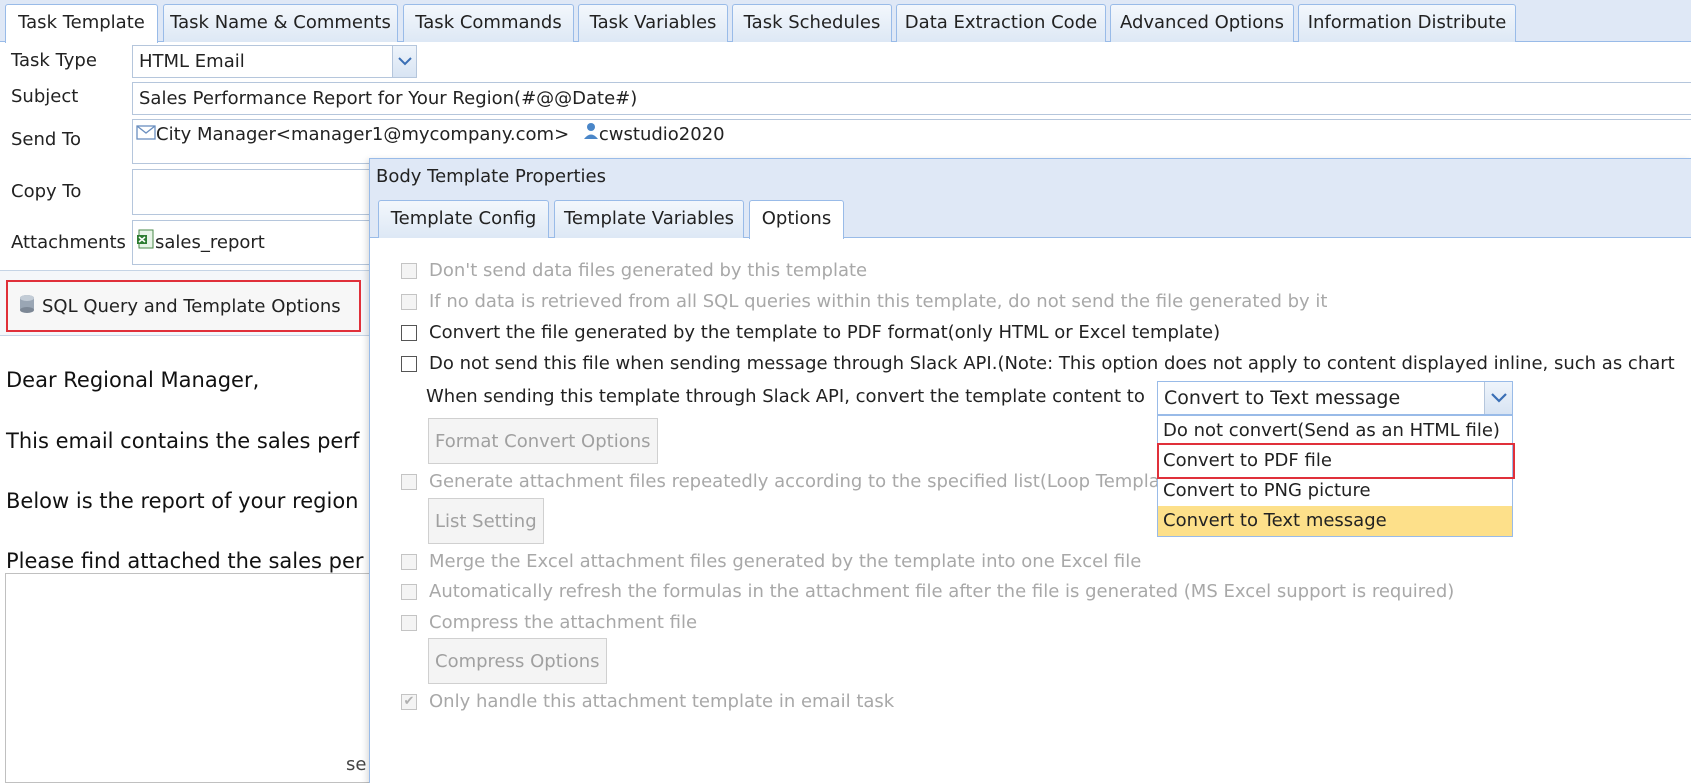 The width and height of the screenshot is (1691, 783). I want to click on list-setting-button: List Setting, so click(486, 521).